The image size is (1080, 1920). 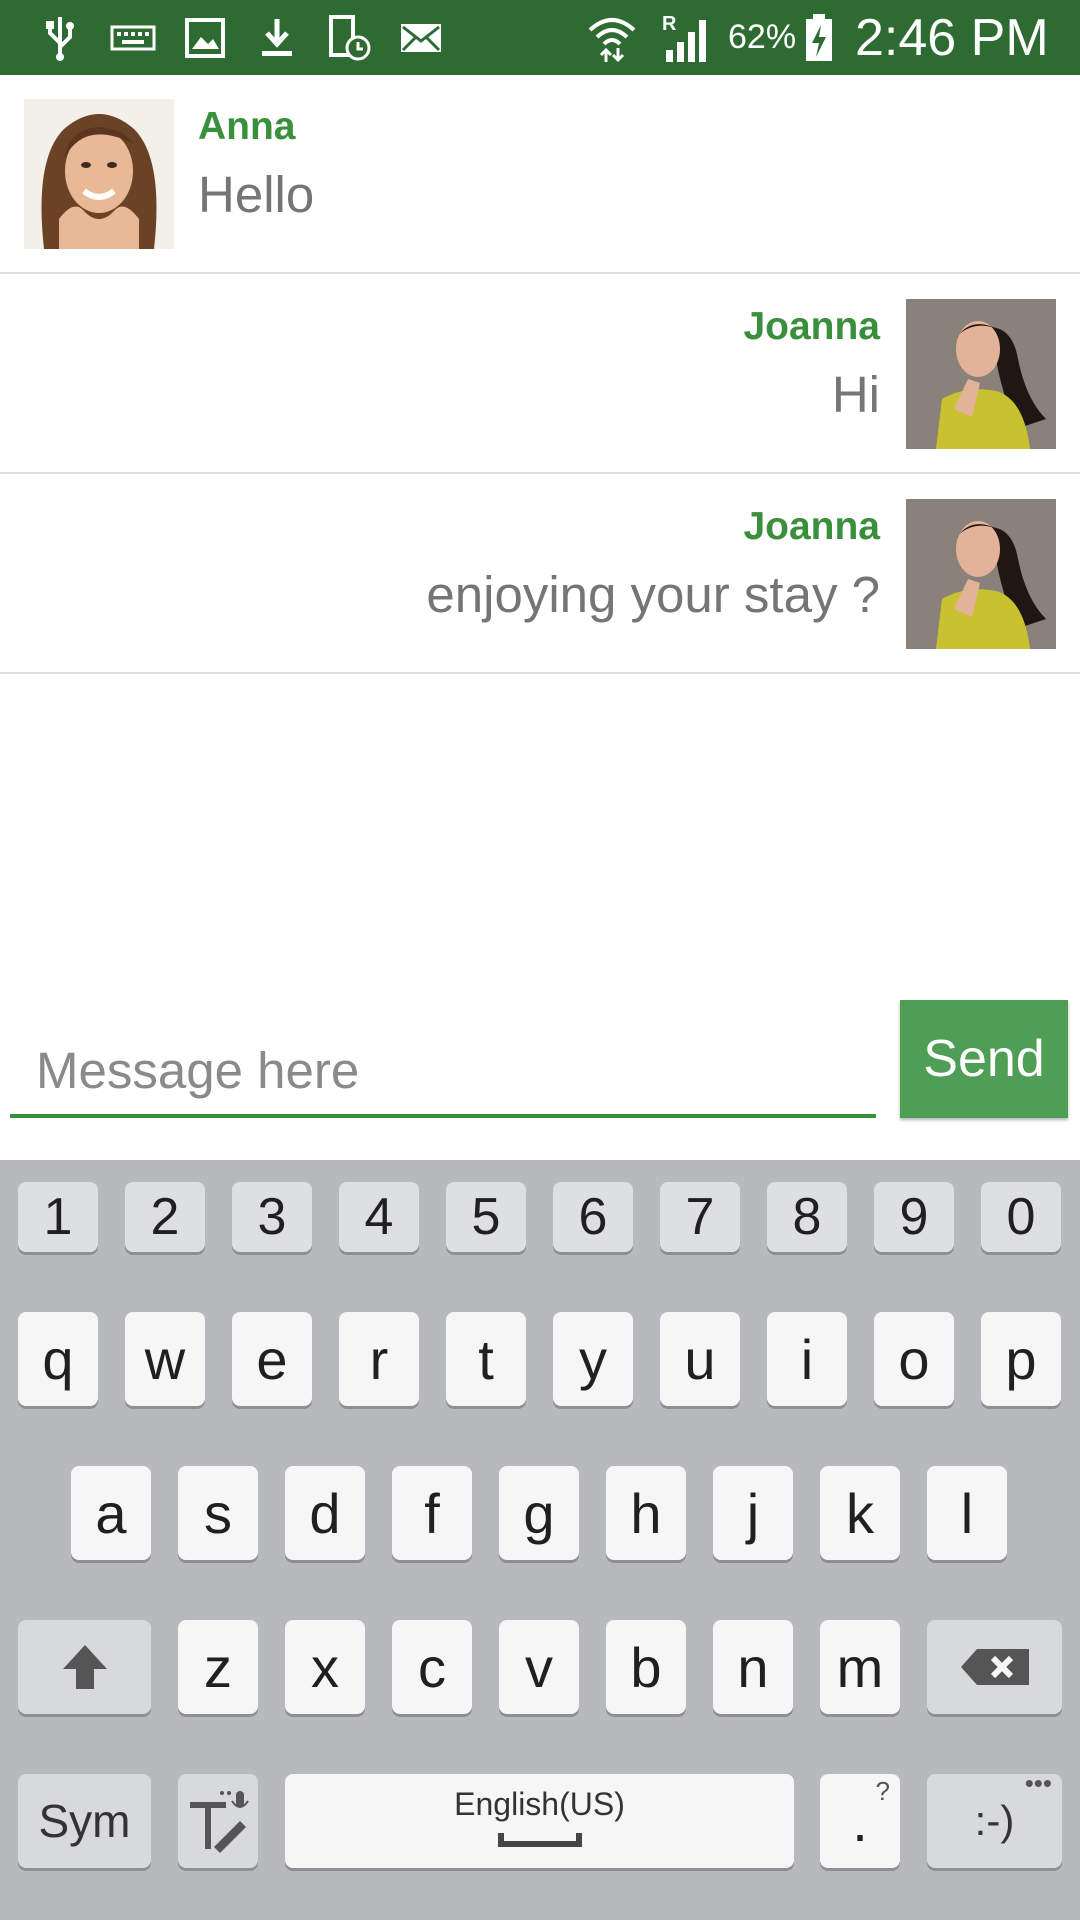 I want to click on mail-icon, so click(x=421, y=38).